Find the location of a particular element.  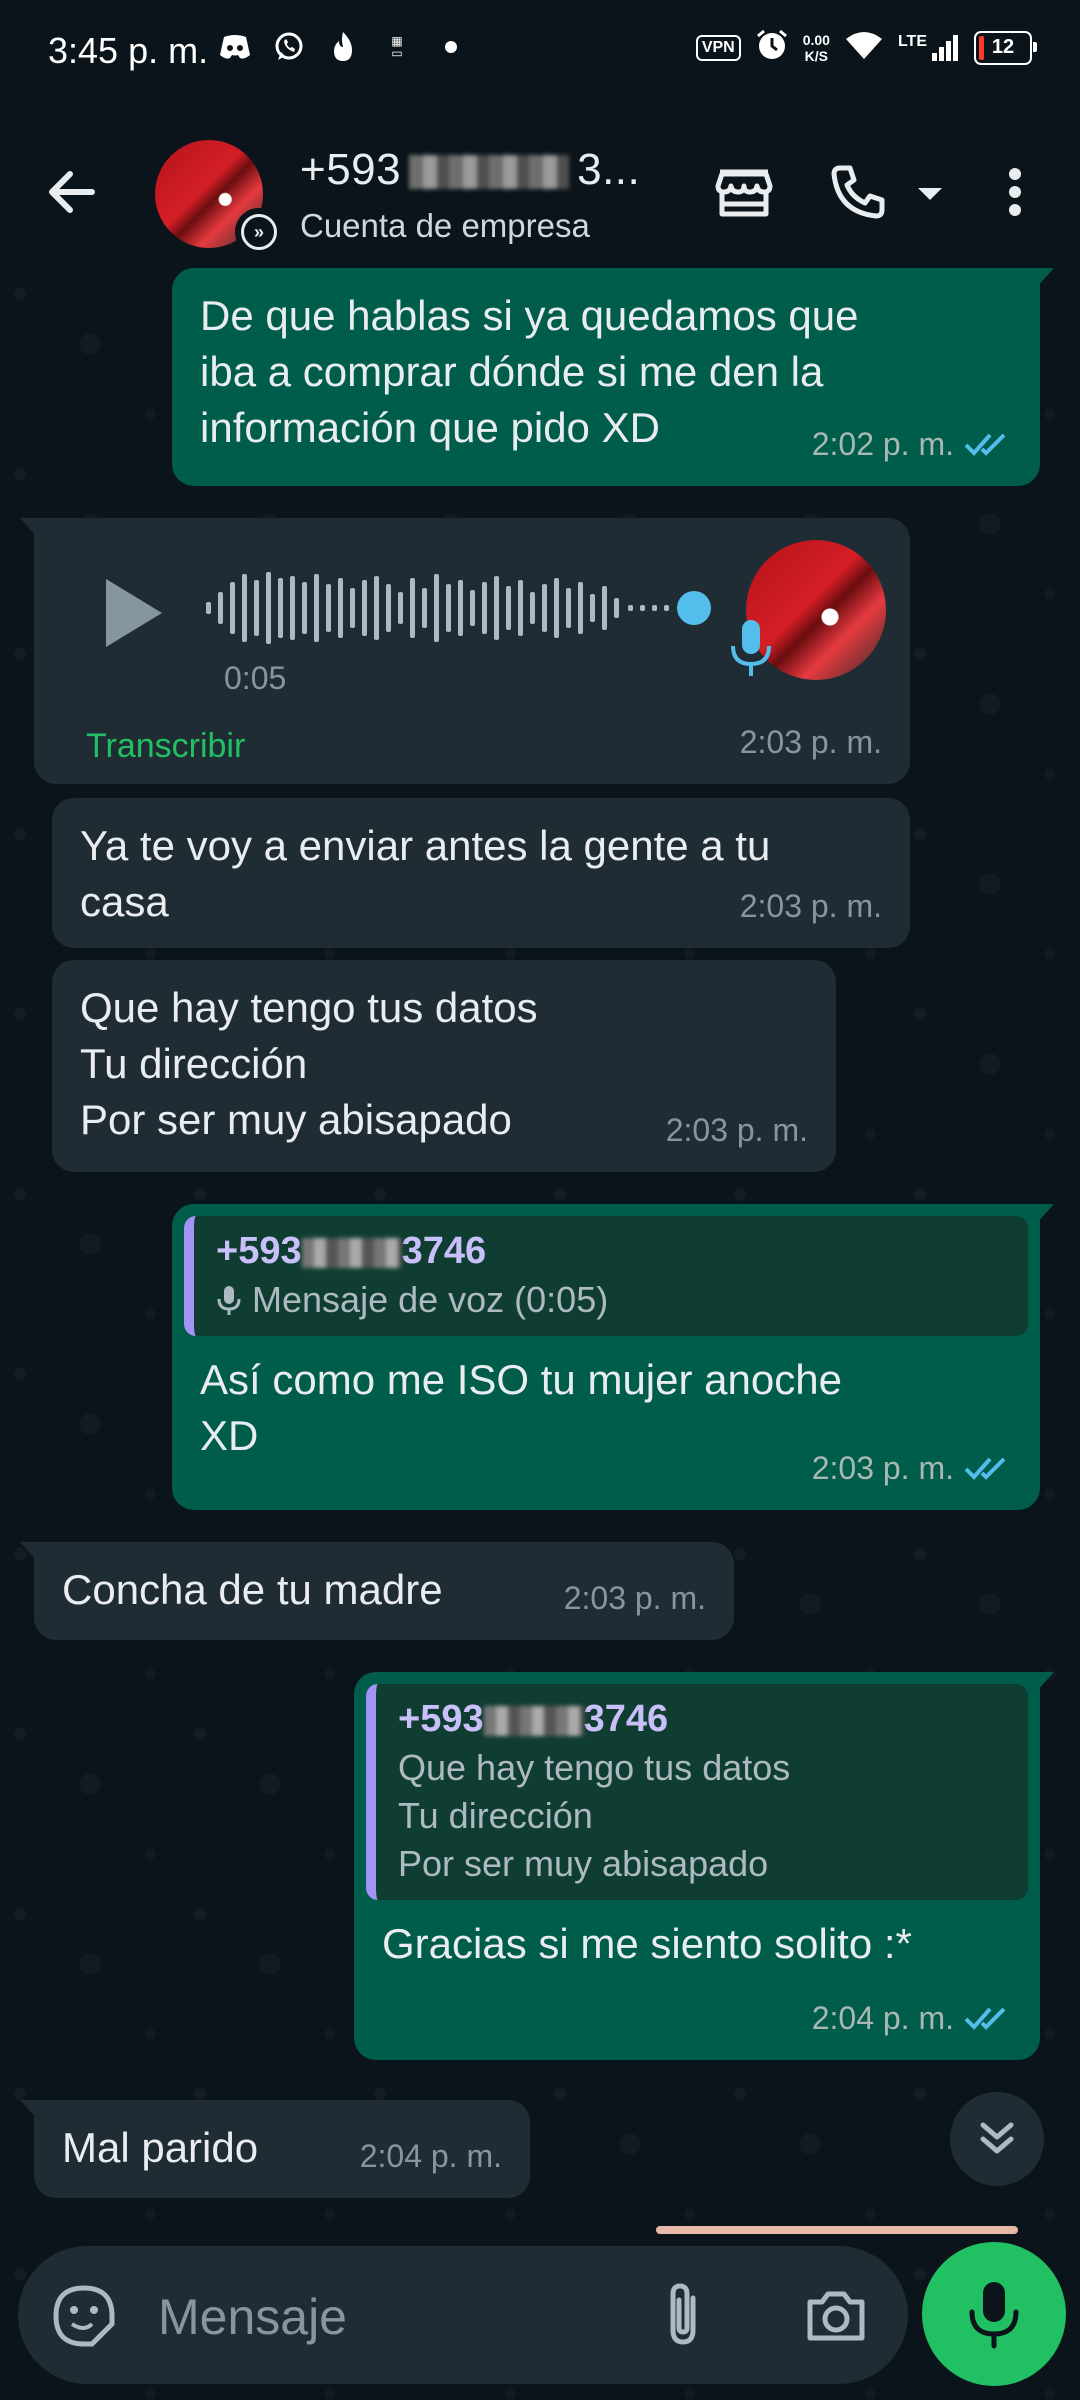

dot-icon is located at coordinates (451, 47).